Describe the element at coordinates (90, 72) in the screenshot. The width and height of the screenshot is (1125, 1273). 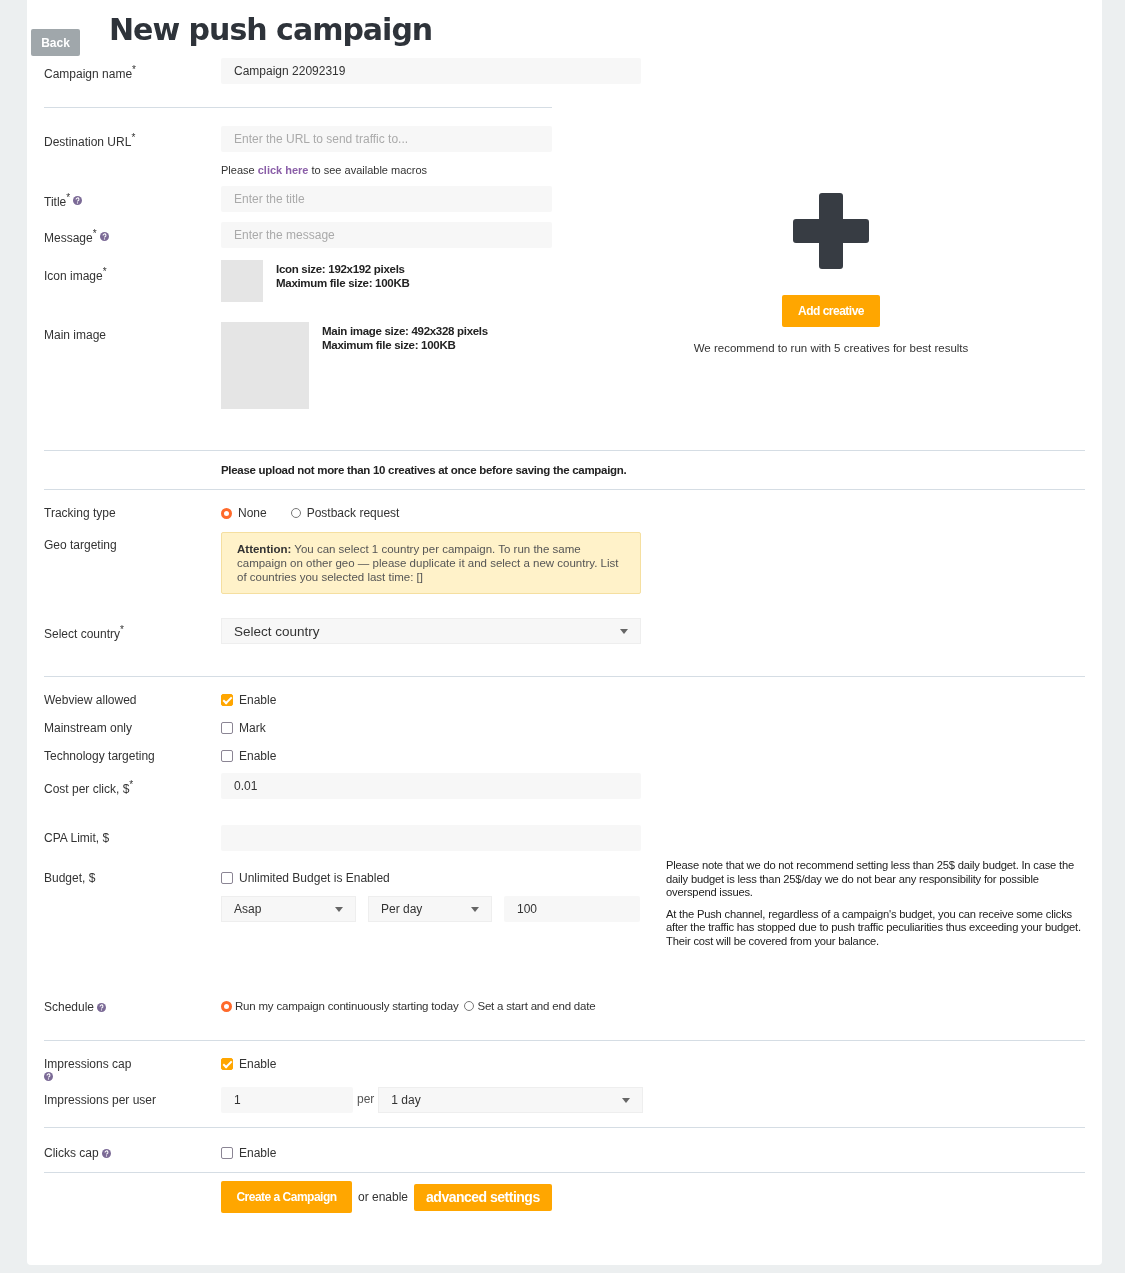
I see `field-label: Campaign name$^{*}$` at that location.